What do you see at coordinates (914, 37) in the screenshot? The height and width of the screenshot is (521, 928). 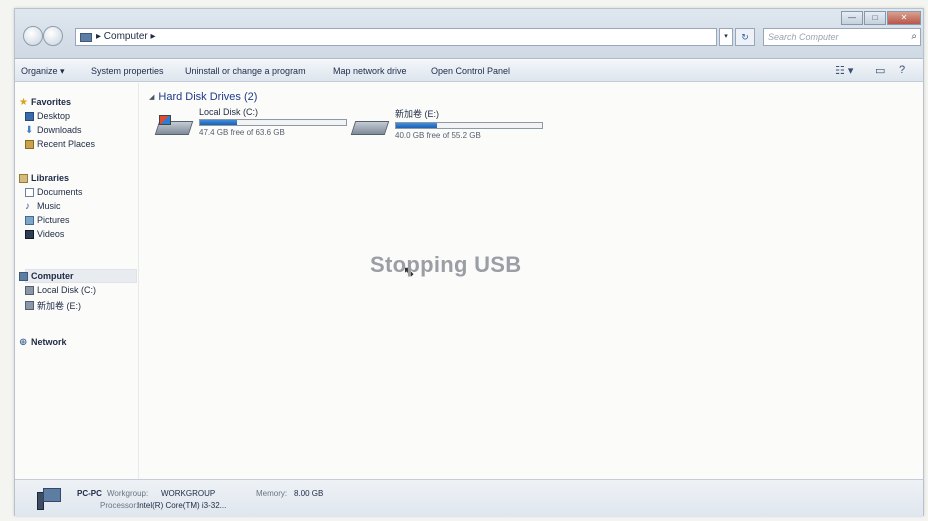 I see `search-icon: ⌕` at bounding box center [914, 37].